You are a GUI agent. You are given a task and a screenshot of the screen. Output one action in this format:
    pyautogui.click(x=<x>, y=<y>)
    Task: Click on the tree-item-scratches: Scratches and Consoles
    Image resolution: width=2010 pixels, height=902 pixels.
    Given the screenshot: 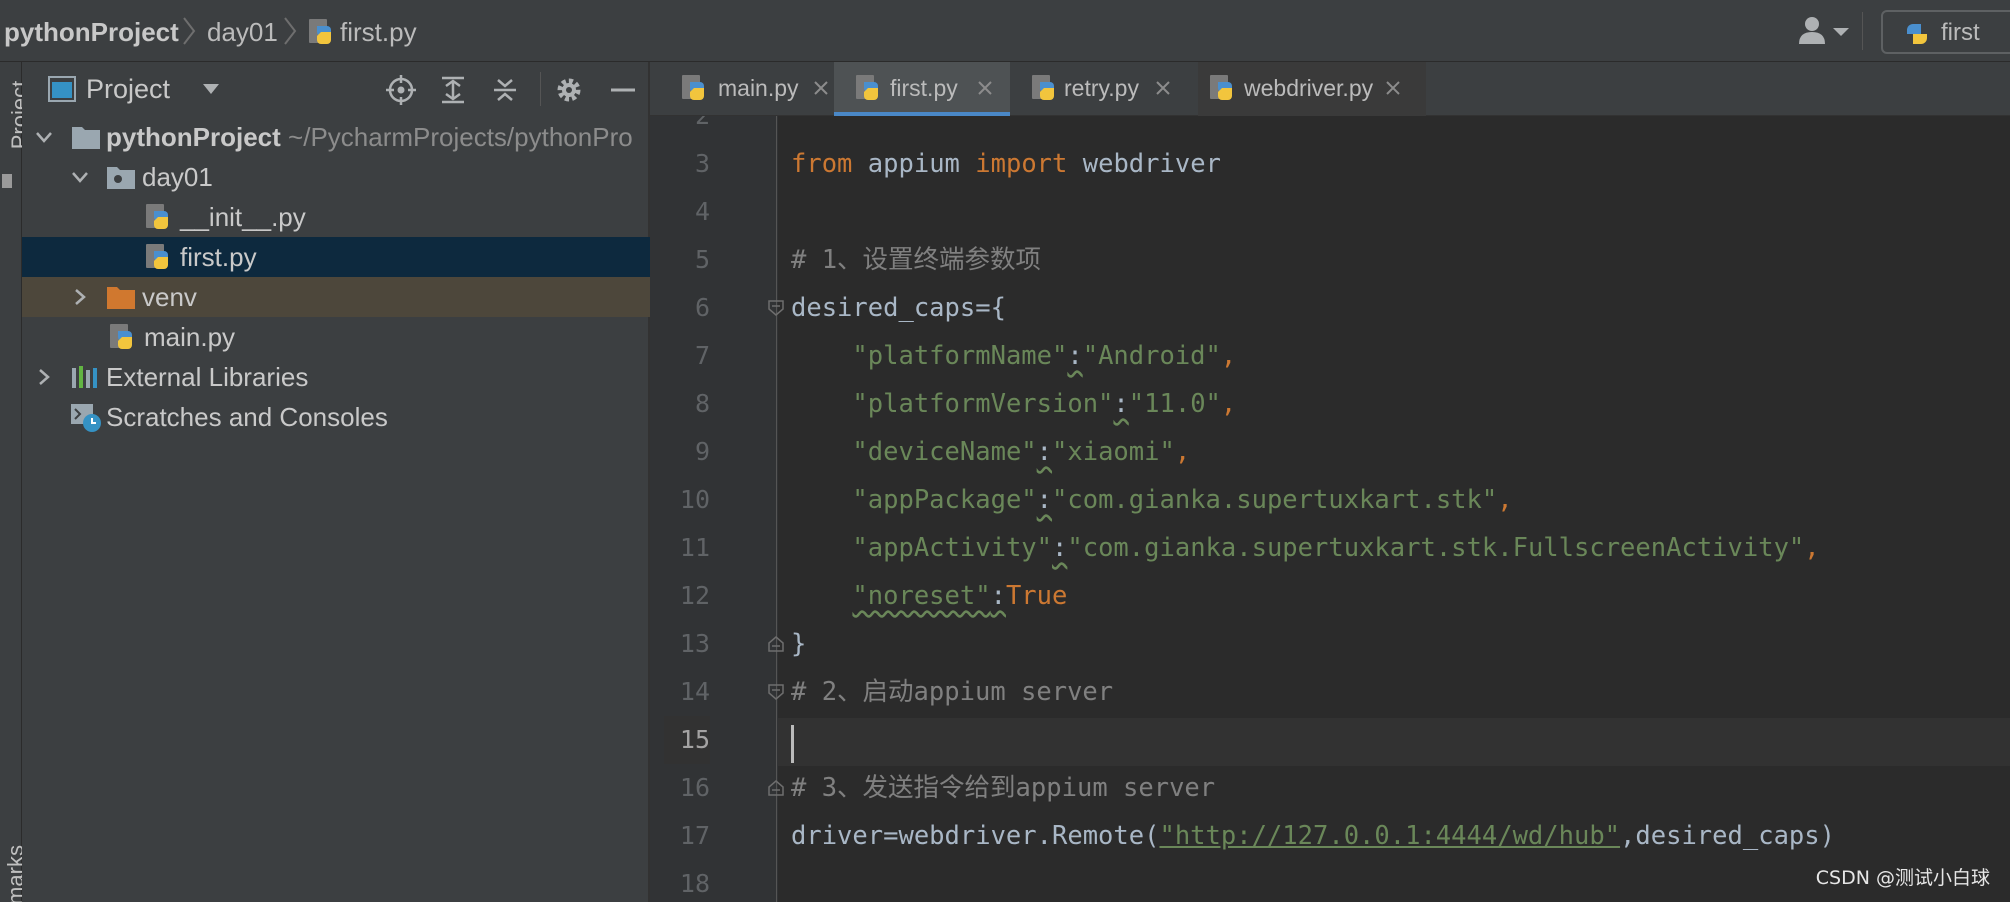 What is the action you would take?
    pyautogui.click(x=336, y=417)
    